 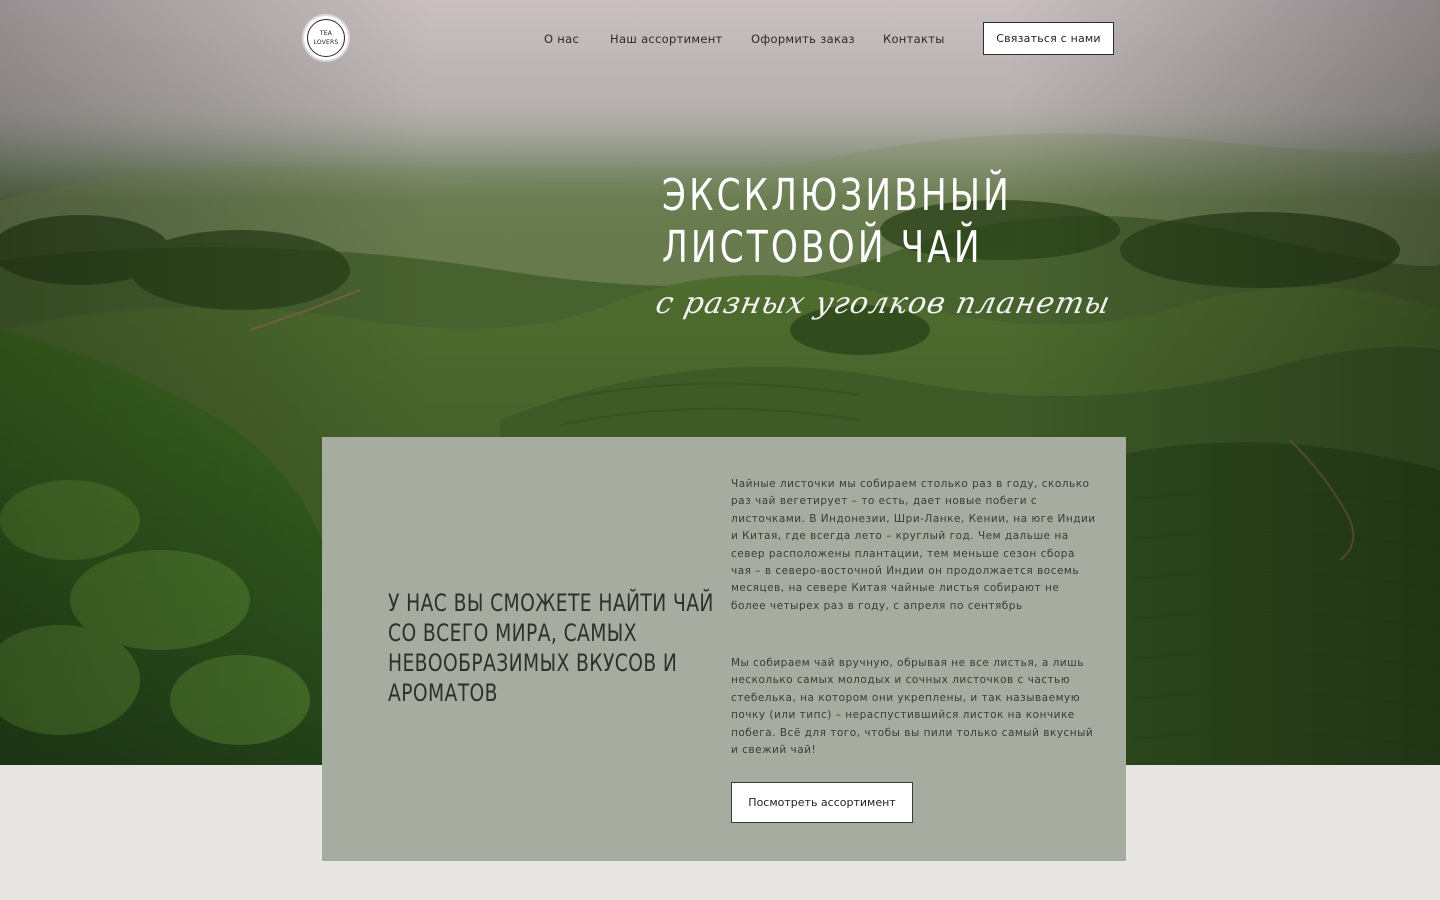 What do you see at coordinates (822, 802) in the screenshot?
I see `view-catalog-button: Посмотреть ассортимент` at bounding box center [822, 802].